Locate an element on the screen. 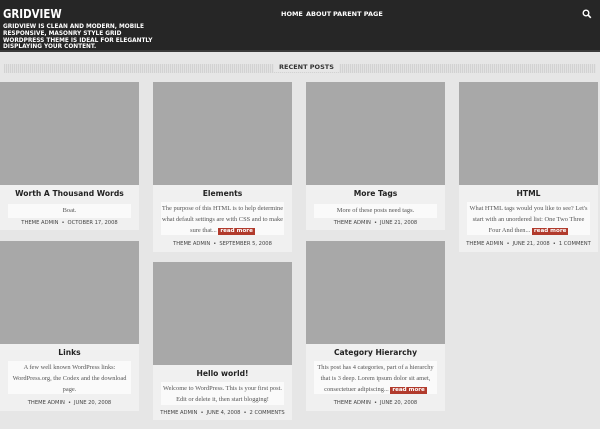  post-title: Elements is located at coordinates (222, 193).